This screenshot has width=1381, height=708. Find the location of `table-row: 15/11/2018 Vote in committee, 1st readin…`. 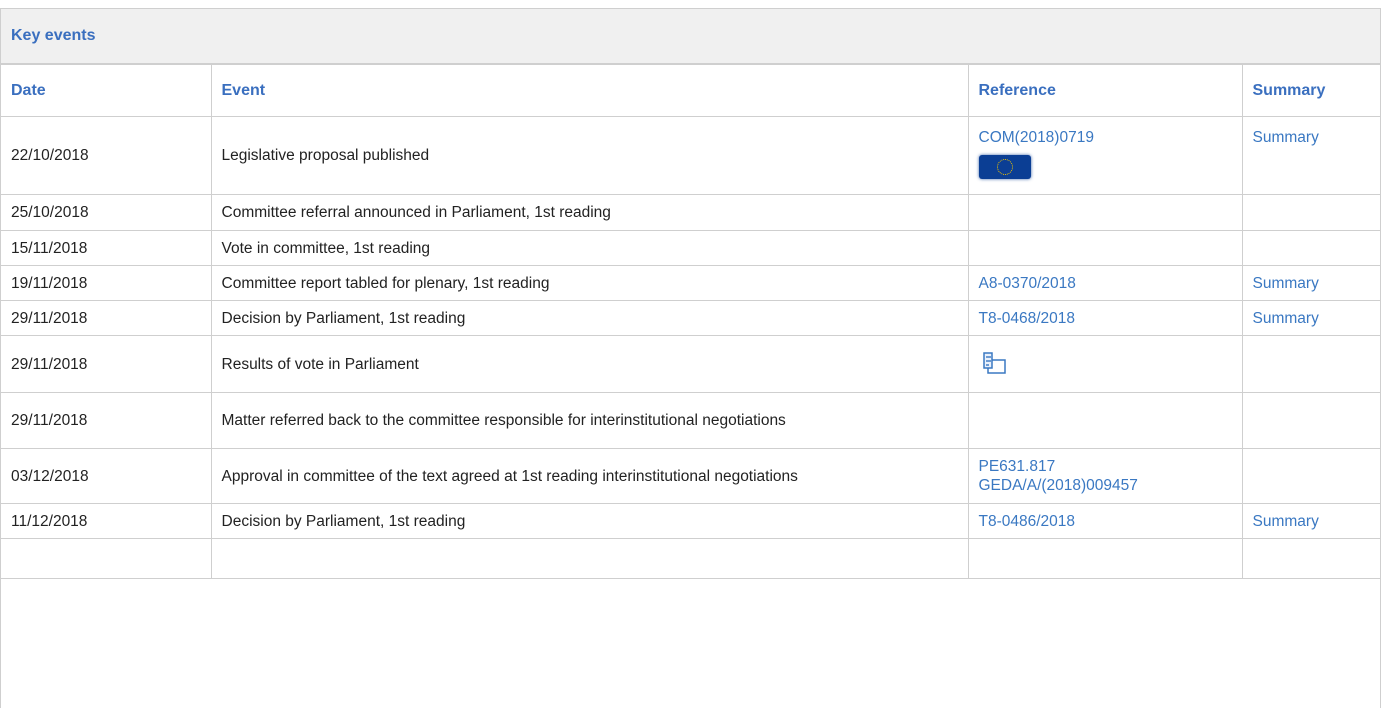

table-row: 15/11/2018 Vote in committee, 1st readin… is located at coordinates (690, 248).